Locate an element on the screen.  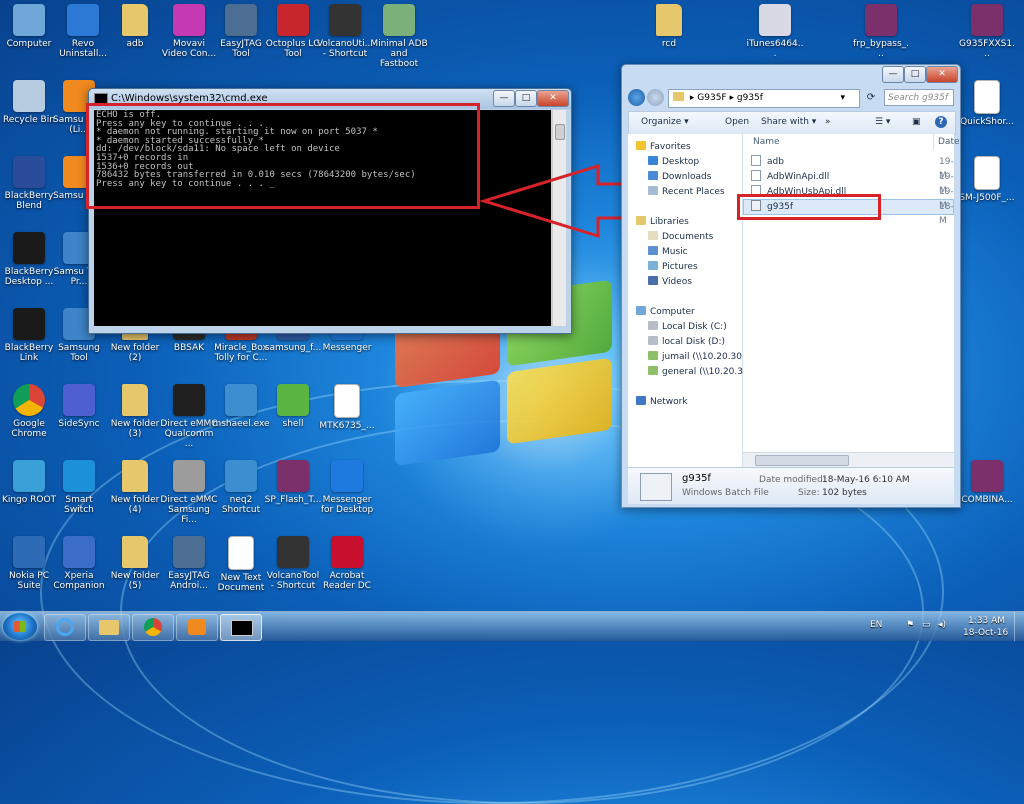
downloads-icon is located at coordinates (653, 175).